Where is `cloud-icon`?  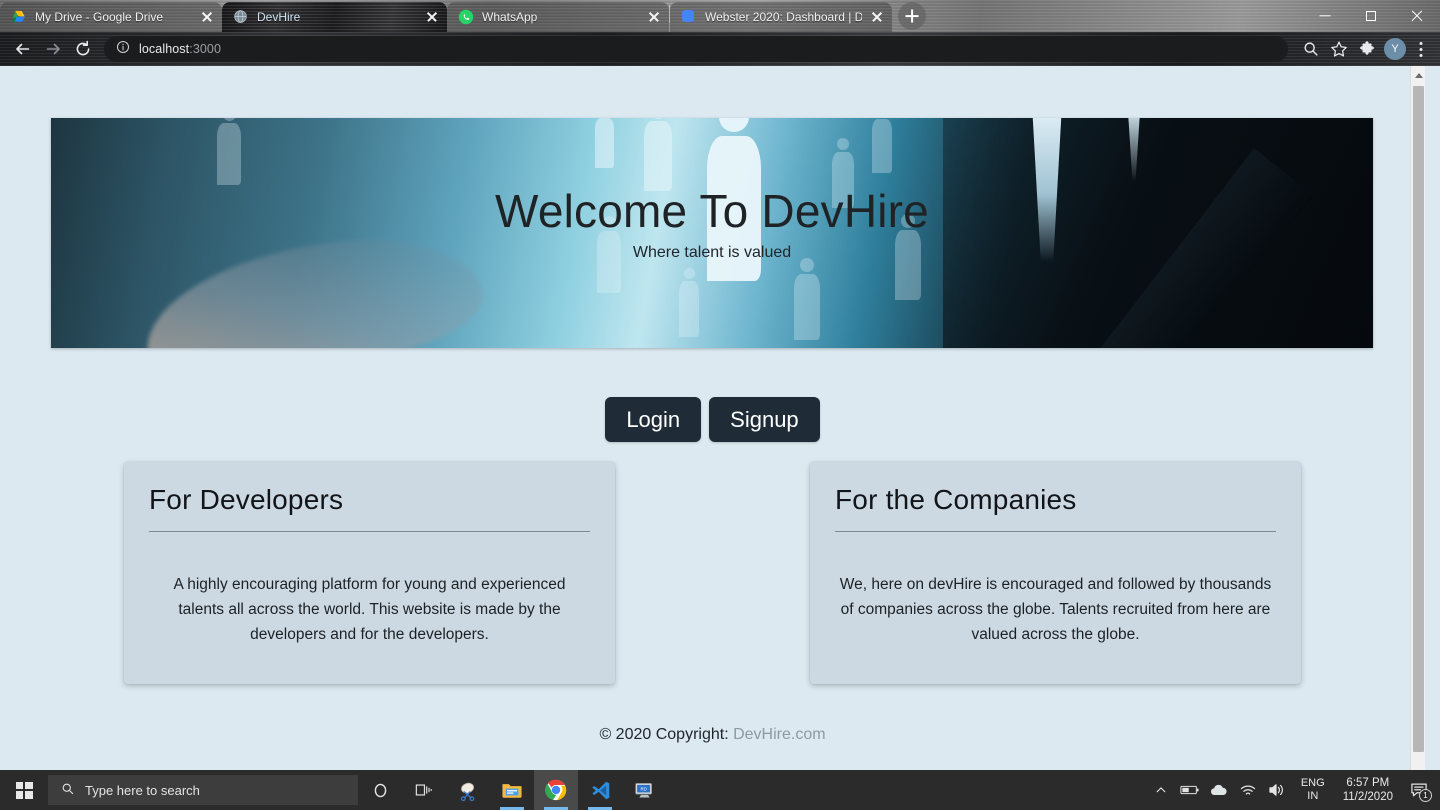 cloud-icon is located at coordinates (1219, 790).